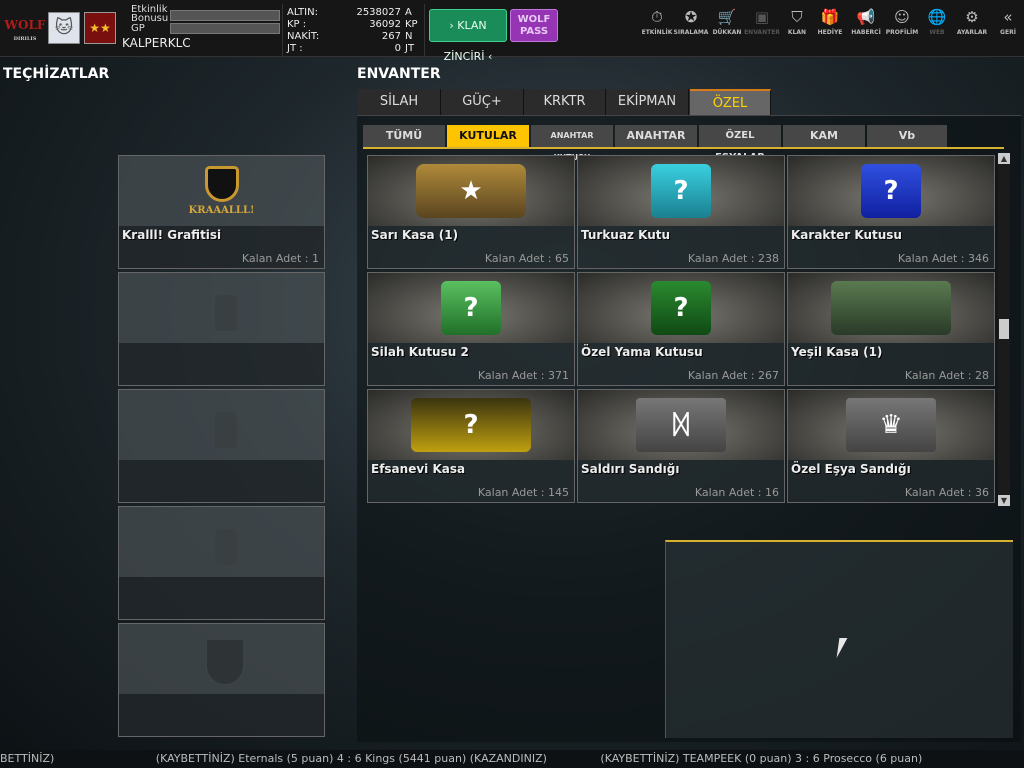  What do you see at coordinates (657, 17) in the screenshot?
I see `nav-icon: ⏱` at bounding box center [657, 17].